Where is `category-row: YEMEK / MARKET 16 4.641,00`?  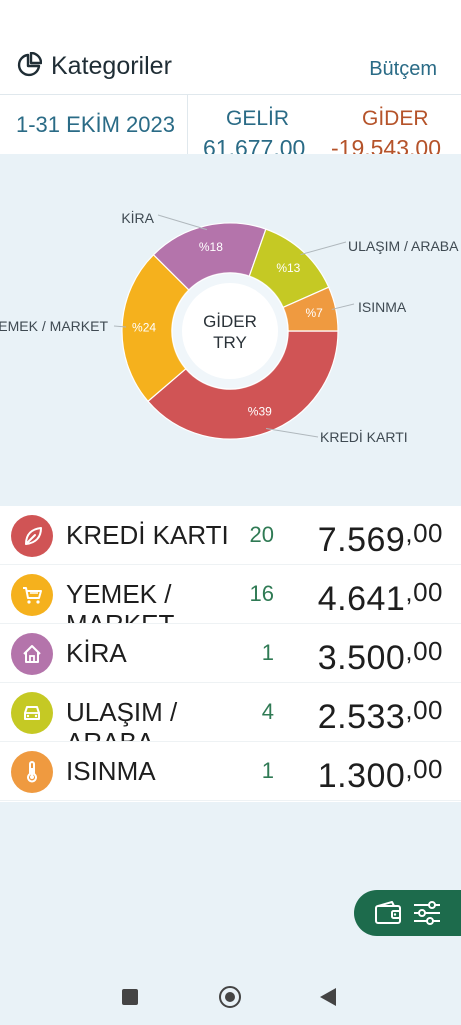
category-row: YEMEK / MARKET 16 4.641,00 is located at coordinates (230, 594).